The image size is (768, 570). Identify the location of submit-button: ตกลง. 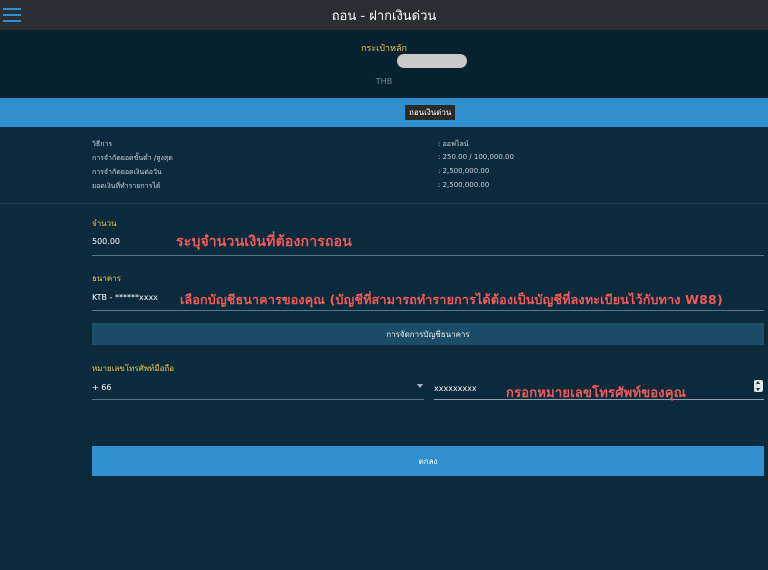
(428, 461).